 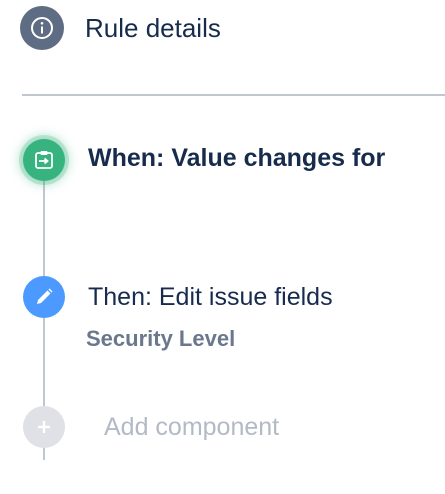 I want to click on rule-details-item: Rule details, so click(x=120, y=28).